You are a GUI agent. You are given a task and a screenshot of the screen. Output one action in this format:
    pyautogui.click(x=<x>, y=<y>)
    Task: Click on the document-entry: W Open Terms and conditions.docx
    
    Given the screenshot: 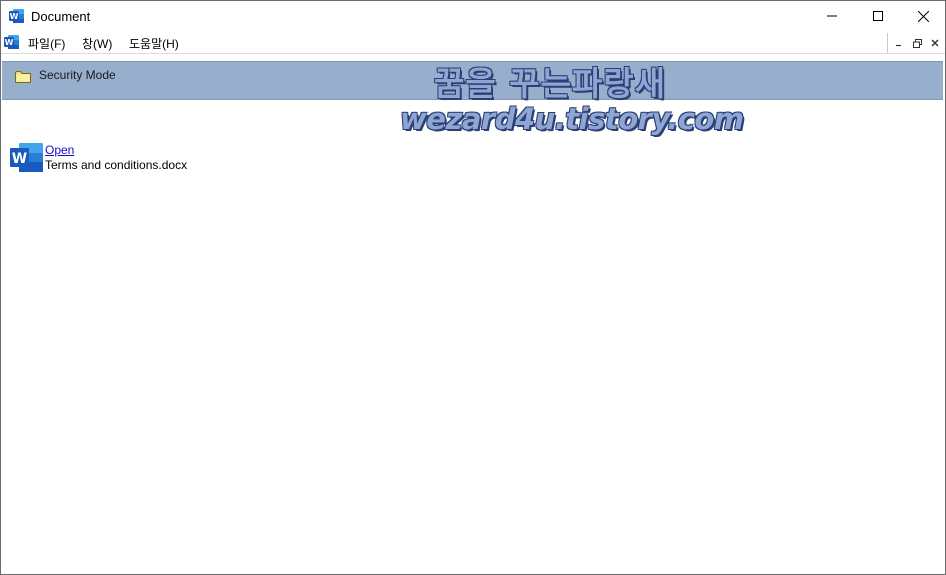 What is the action you would take?
    pyautogui.click(x=140, y=158)
    